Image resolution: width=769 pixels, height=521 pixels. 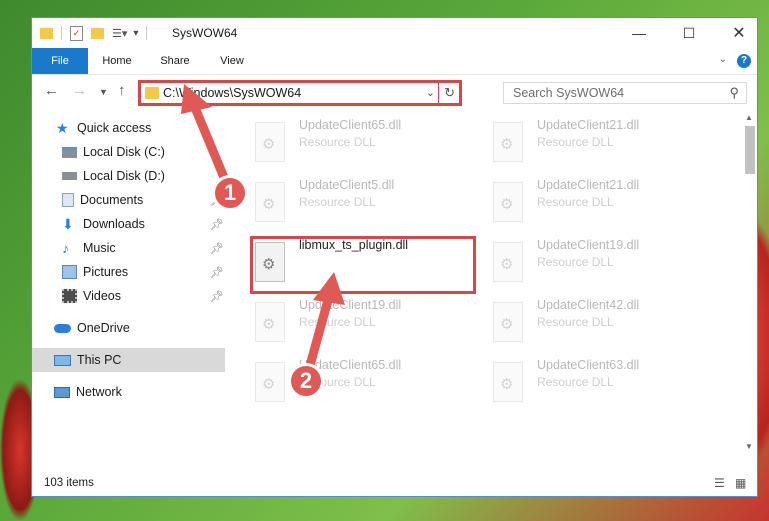 What do you see at coordinates (263, 234) in the screenshot?
I see `annotation-arrows` at bounding box center [263, 234].